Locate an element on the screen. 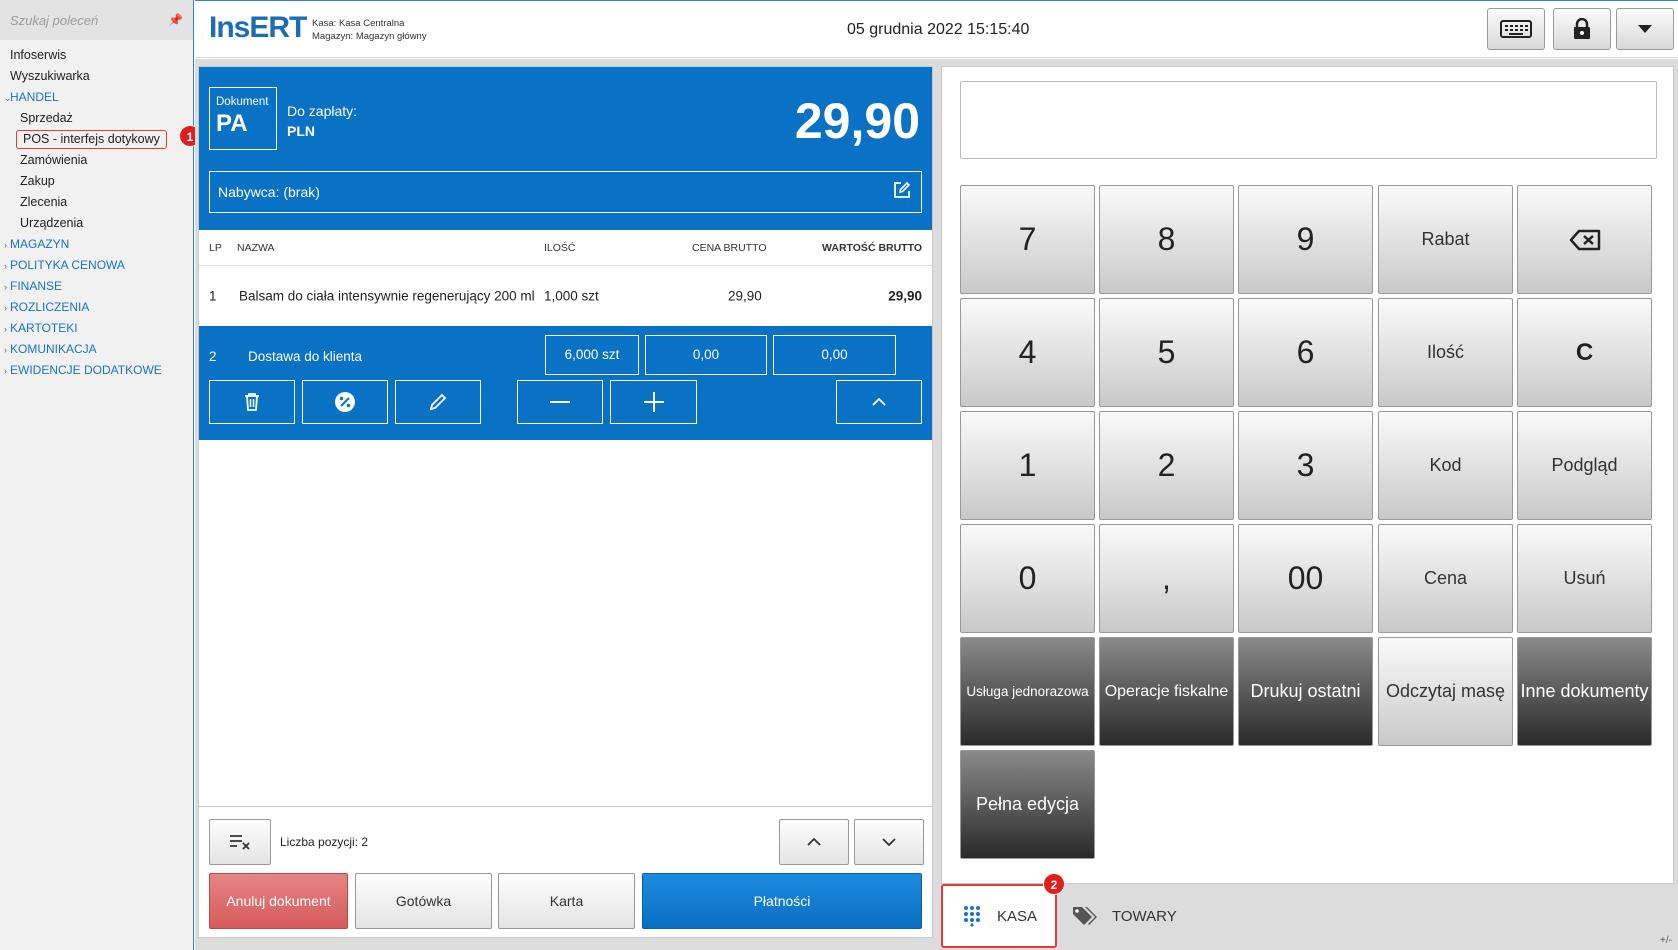 The image size is (1678, 950). document-type: Dokument PA is located at coordinates (243, 118).